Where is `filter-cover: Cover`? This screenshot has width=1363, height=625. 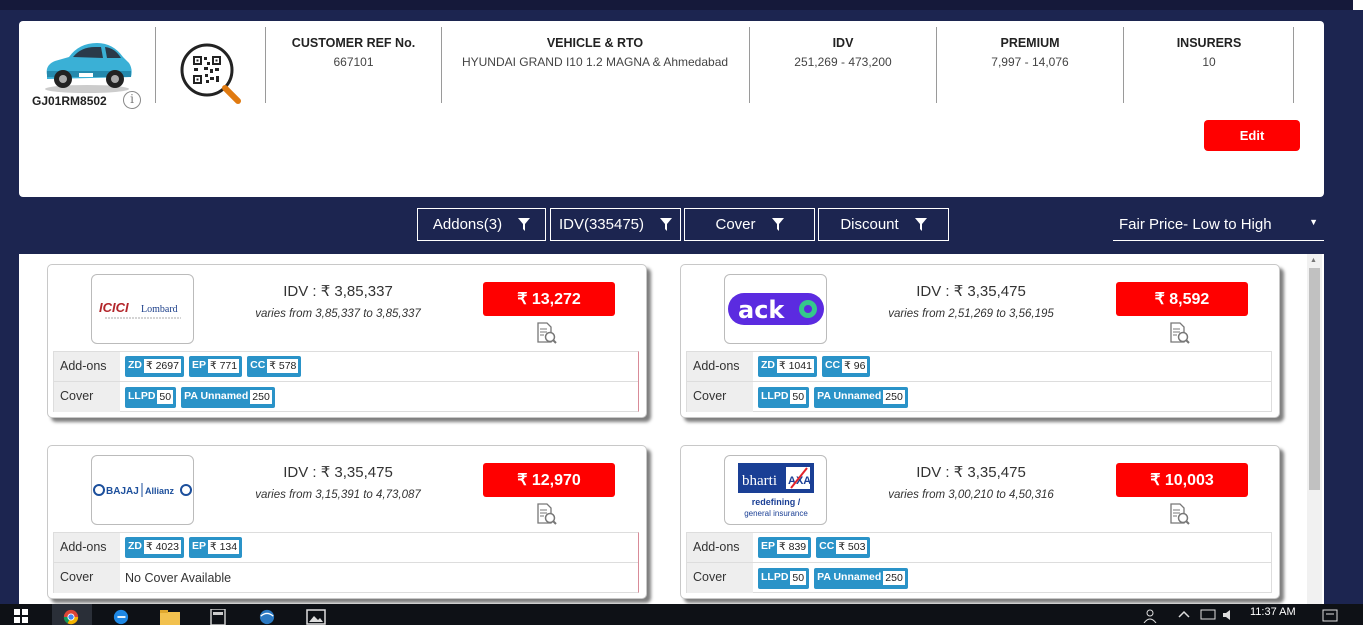 filter-cover: Cover is located at coordinates (749, 224).